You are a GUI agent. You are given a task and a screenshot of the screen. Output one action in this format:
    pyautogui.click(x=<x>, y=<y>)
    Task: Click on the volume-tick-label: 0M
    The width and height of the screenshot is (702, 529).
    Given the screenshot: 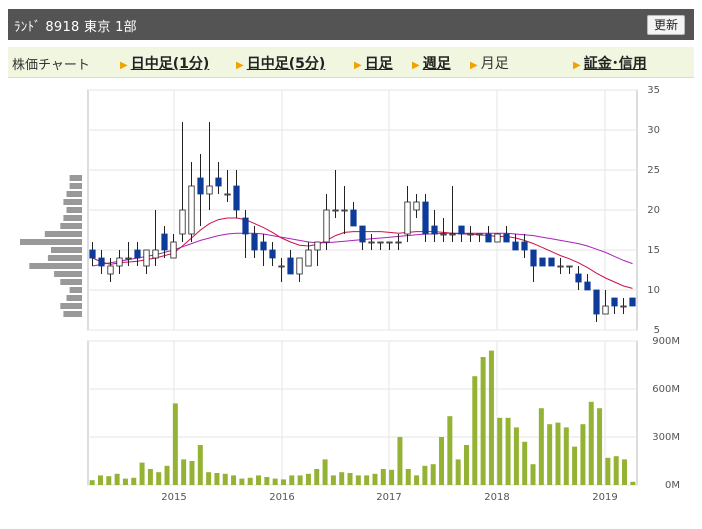 What is the action you would take?
    pyautogui.click(x=672, y=485)
    